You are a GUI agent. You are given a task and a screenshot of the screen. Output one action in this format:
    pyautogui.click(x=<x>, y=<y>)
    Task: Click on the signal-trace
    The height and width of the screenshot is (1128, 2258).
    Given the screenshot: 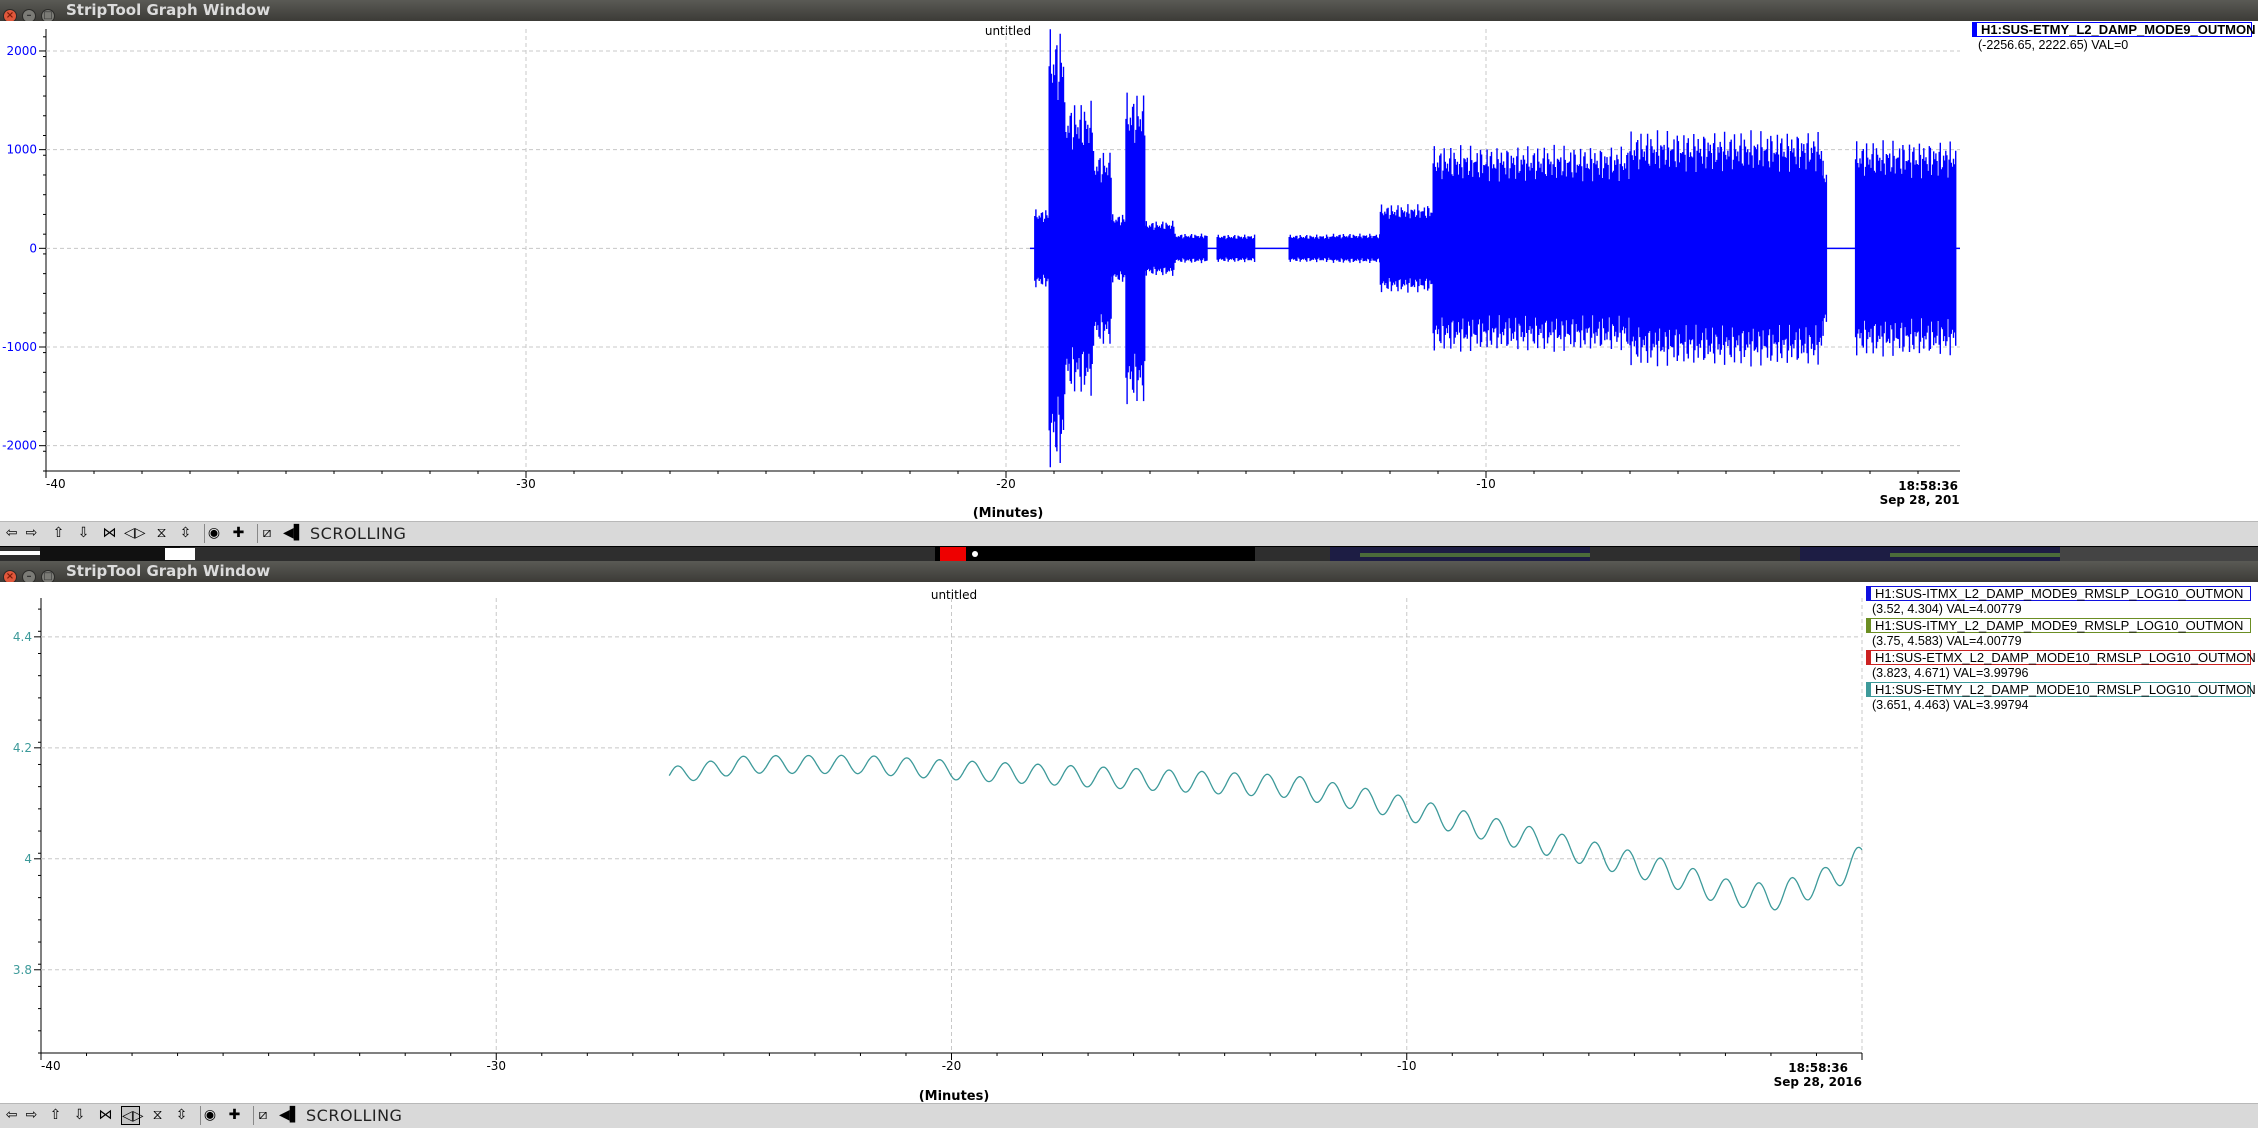 What is the action you would take?
    pyautogui.click(x=1265, y=832)
    